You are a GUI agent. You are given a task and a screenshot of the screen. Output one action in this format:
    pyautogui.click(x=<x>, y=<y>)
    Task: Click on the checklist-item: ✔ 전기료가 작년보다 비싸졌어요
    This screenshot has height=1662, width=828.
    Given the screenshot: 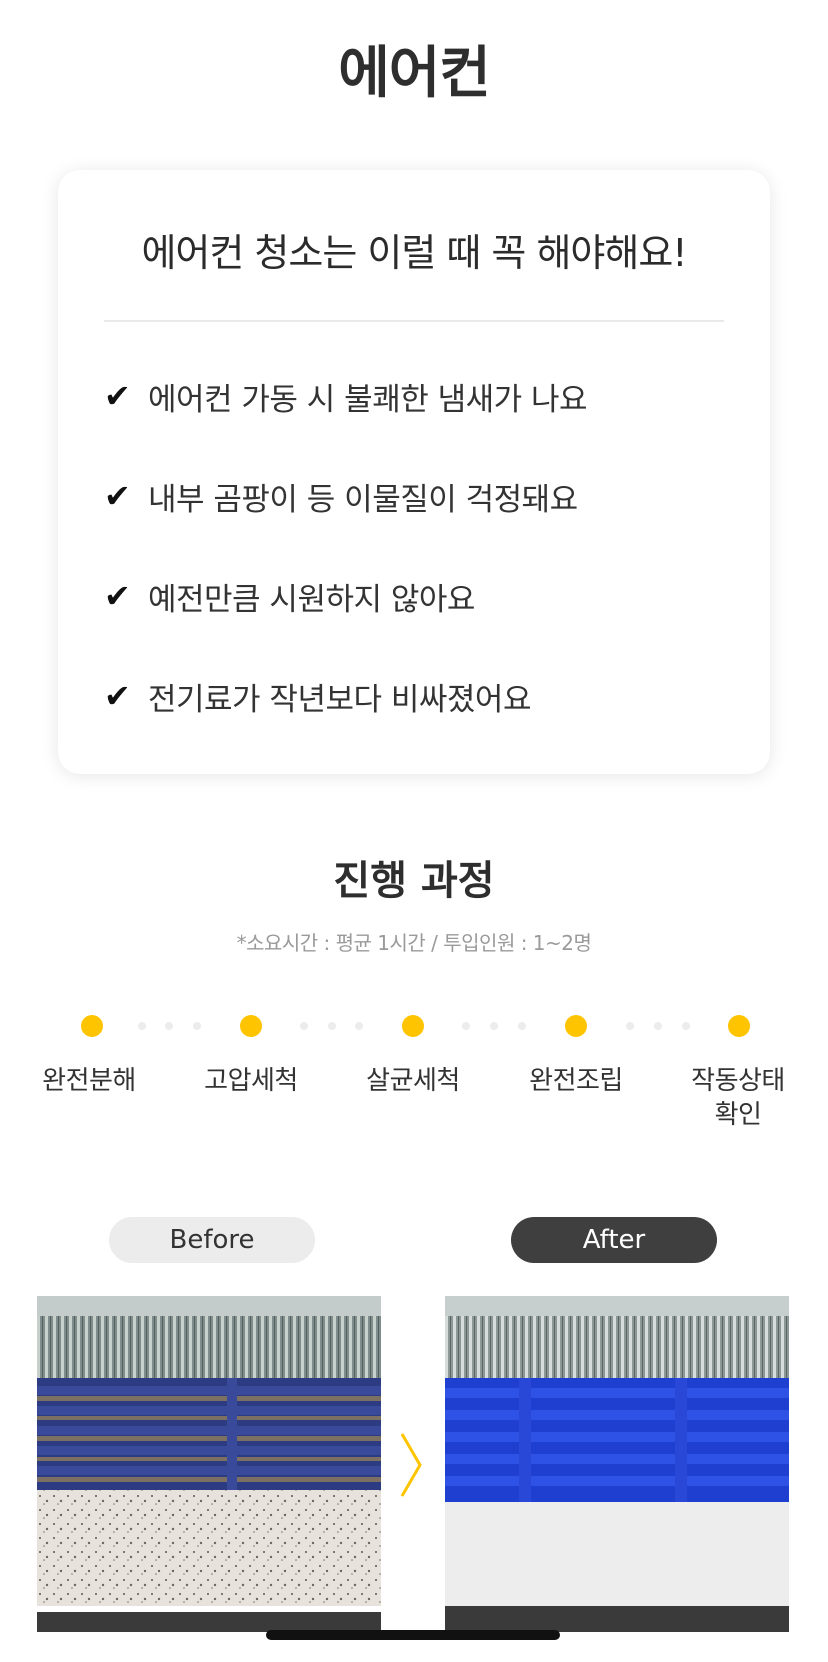 What is the action you would take?
    pyautogui.click(x=317, y=696)
    